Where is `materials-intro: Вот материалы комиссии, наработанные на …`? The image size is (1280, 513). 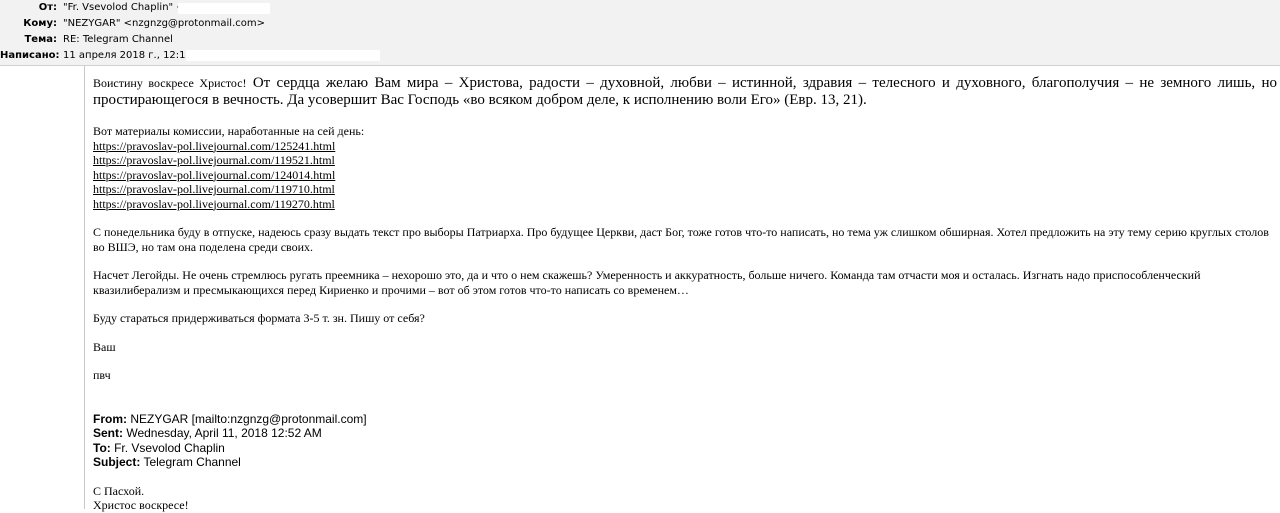
materials-intro: Вот материалы комиссии, наработанные на … is located at coordinates (229, 131).